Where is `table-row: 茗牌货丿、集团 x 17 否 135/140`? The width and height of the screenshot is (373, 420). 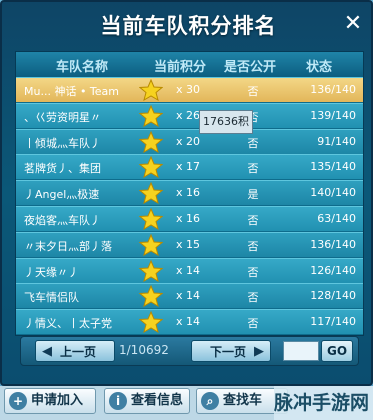 table-row: 茗牌货丿、集团 x 17 否 135/140 is located at coordinates (189, 167).